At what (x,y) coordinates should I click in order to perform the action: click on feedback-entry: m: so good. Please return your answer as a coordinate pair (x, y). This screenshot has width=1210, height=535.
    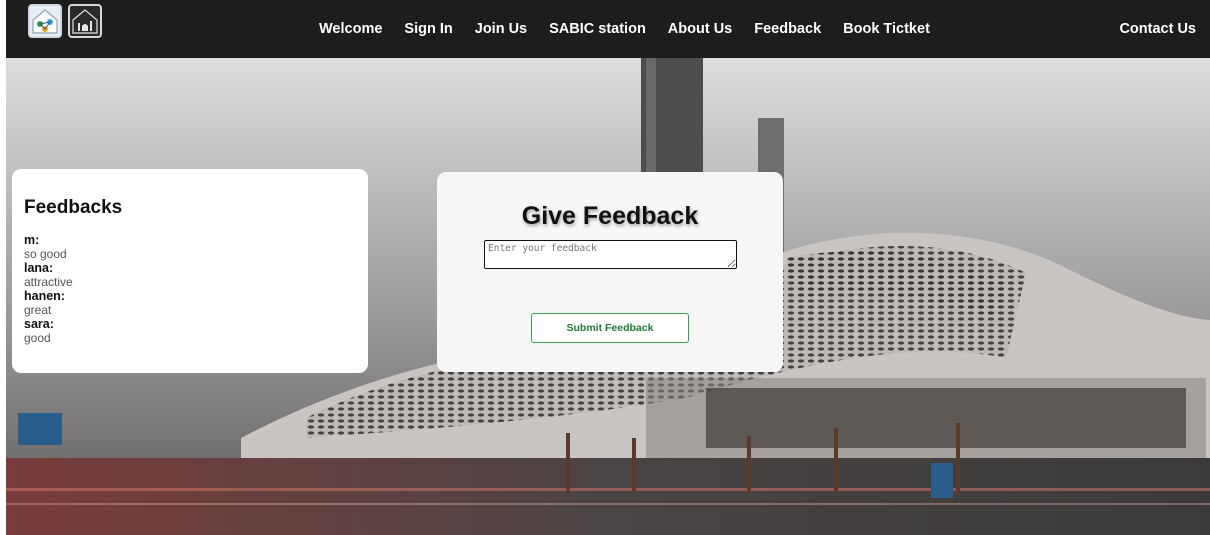
    Looking at the image, I should click on (190, 247).